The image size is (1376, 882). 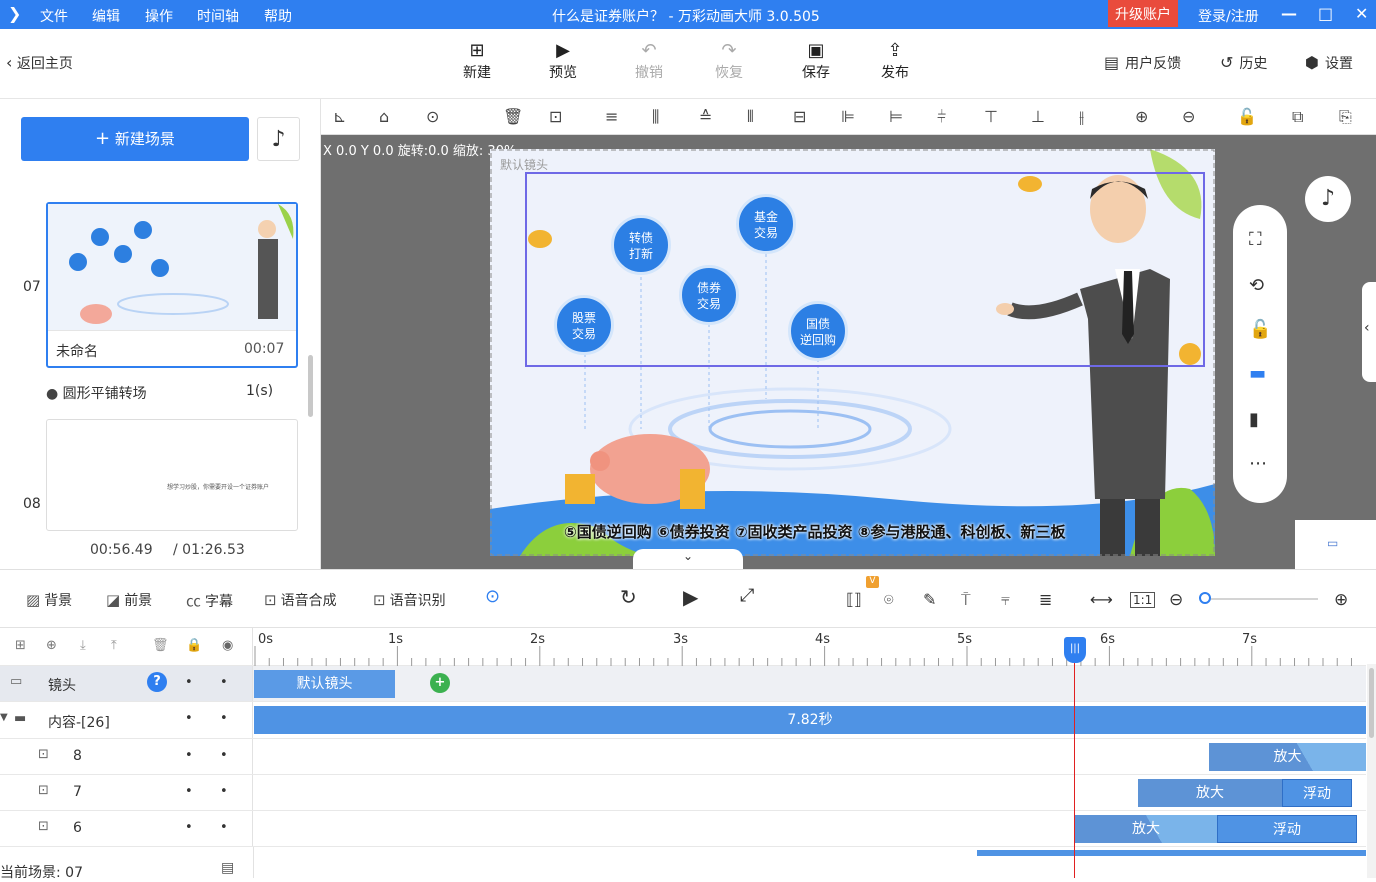 I want to click on align-middle-icon: ⫲, so click(x=1081, y=117).